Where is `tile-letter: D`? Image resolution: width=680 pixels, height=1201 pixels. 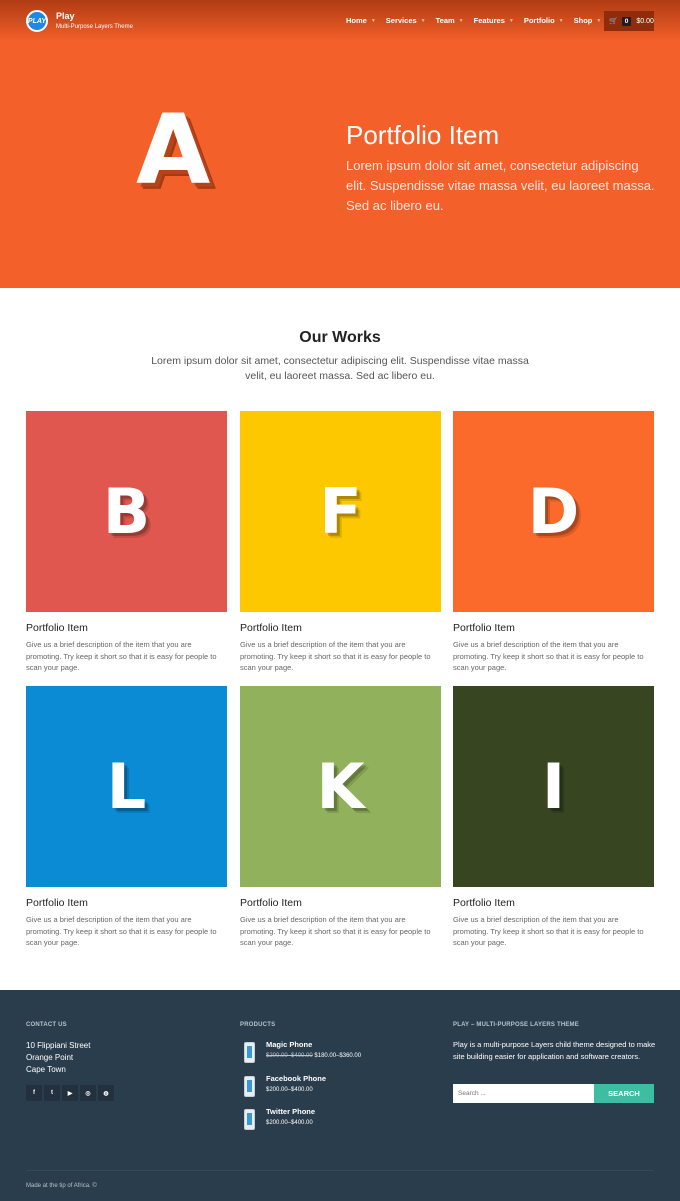
tile-letter: D is located at coordinates (553, 511).